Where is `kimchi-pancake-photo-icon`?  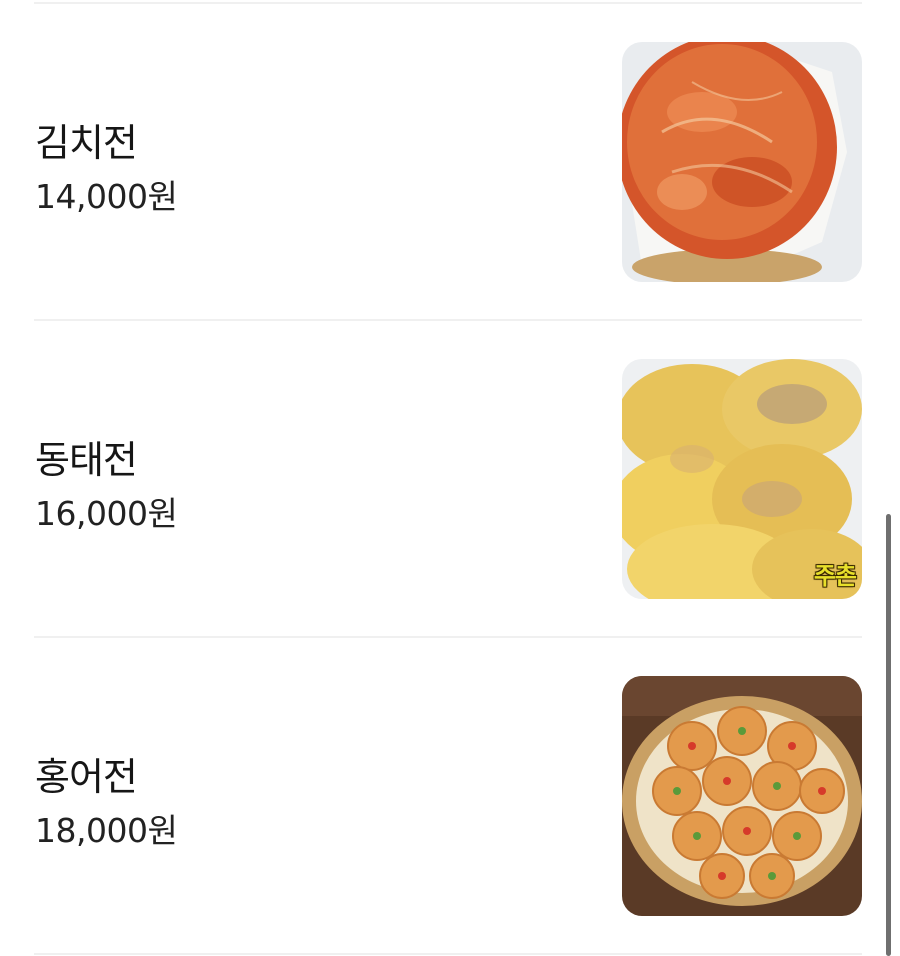
kimchi-pancake-photo-icon is located at coordinates (742, 162).